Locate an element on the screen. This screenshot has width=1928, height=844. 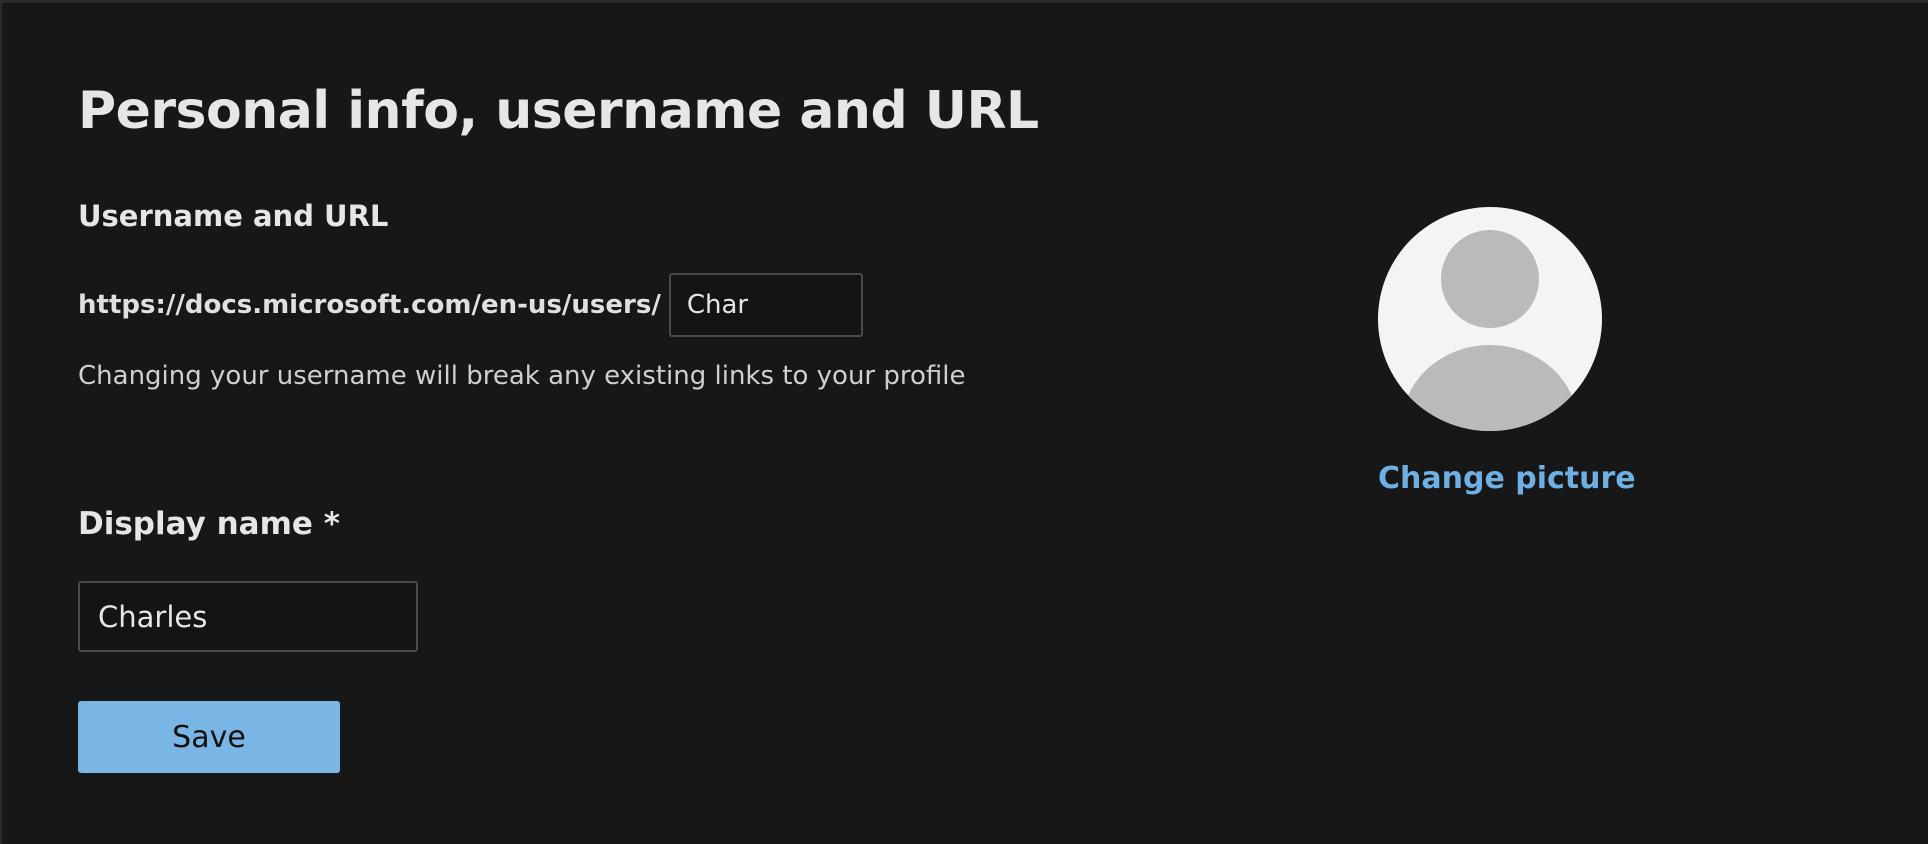
default-avatar-icon is located at coordinates (1490, 319).